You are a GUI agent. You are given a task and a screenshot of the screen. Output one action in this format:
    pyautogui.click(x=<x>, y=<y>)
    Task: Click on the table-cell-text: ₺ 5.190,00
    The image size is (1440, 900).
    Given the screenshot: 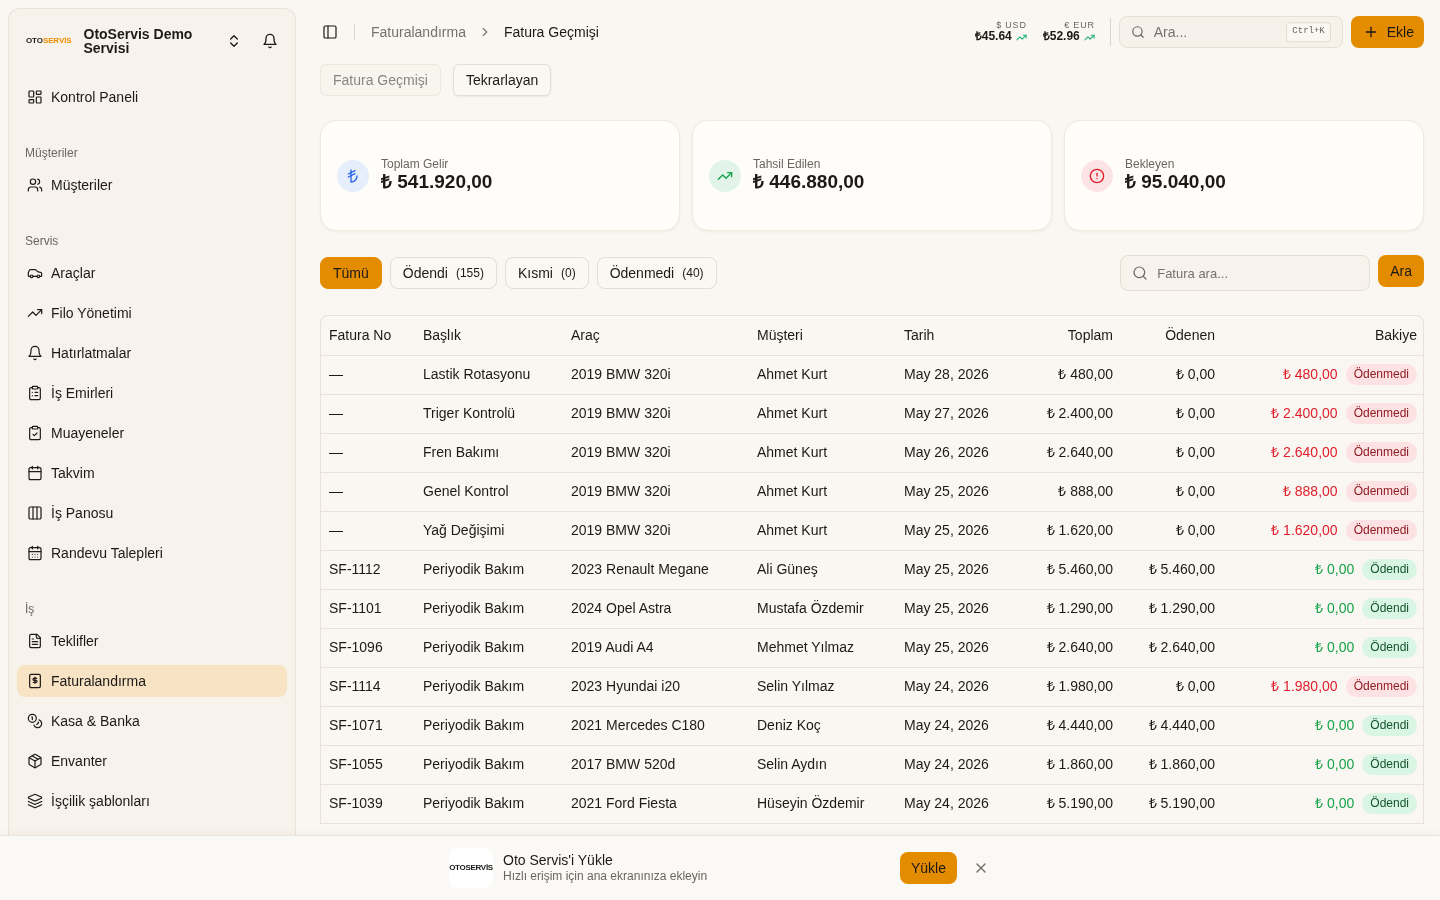 What is the action you would take?
    pyautogui.click(x=1079, y=803)
    